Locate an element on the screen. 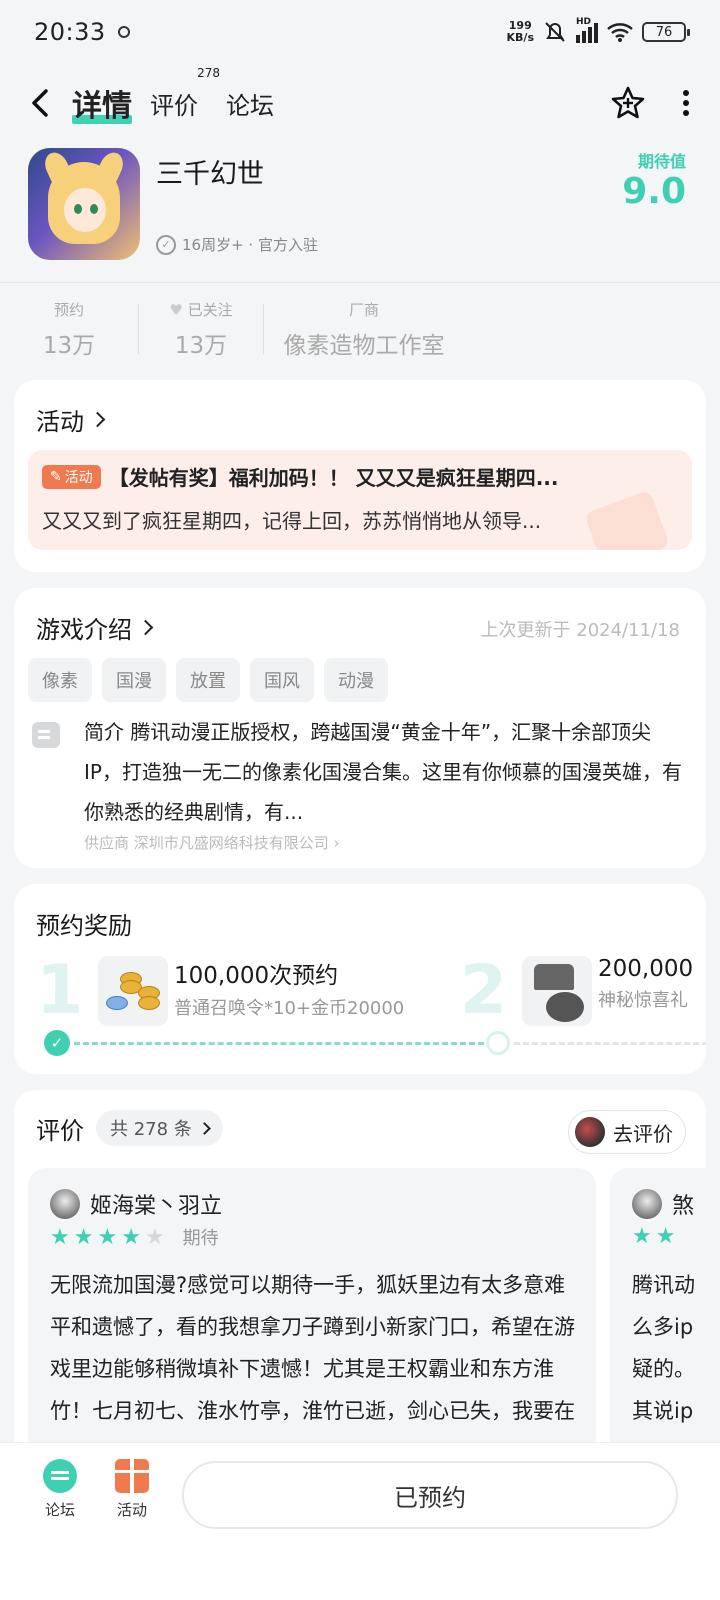  bottom-forum-button: 论坛 is located at coordinates (60, 1489).